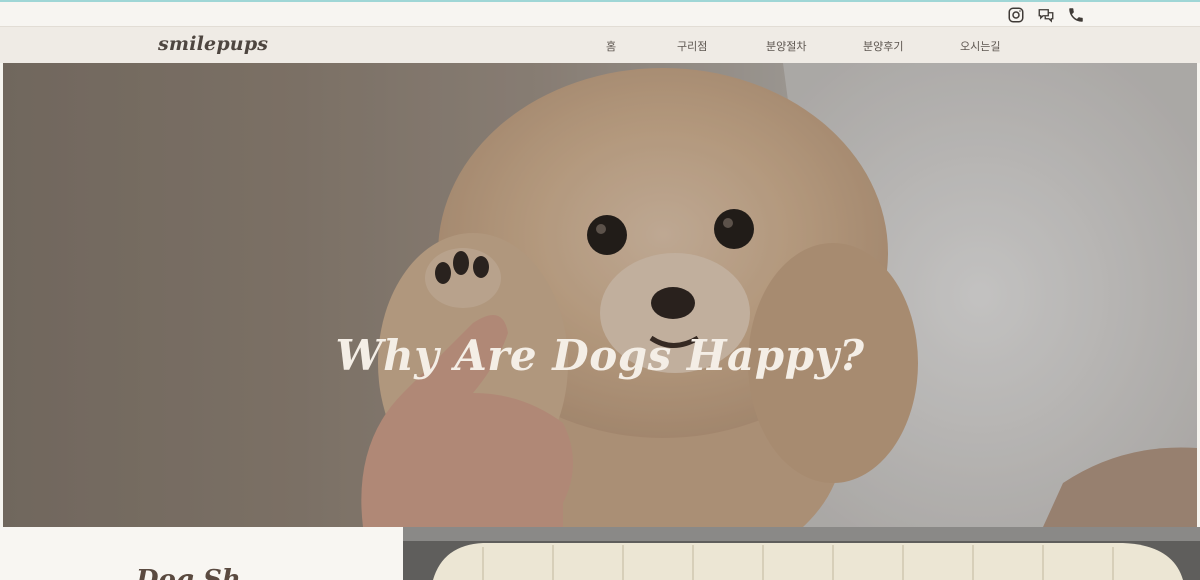  I want to click on nav-item-home: 홈, so click(611, 46).